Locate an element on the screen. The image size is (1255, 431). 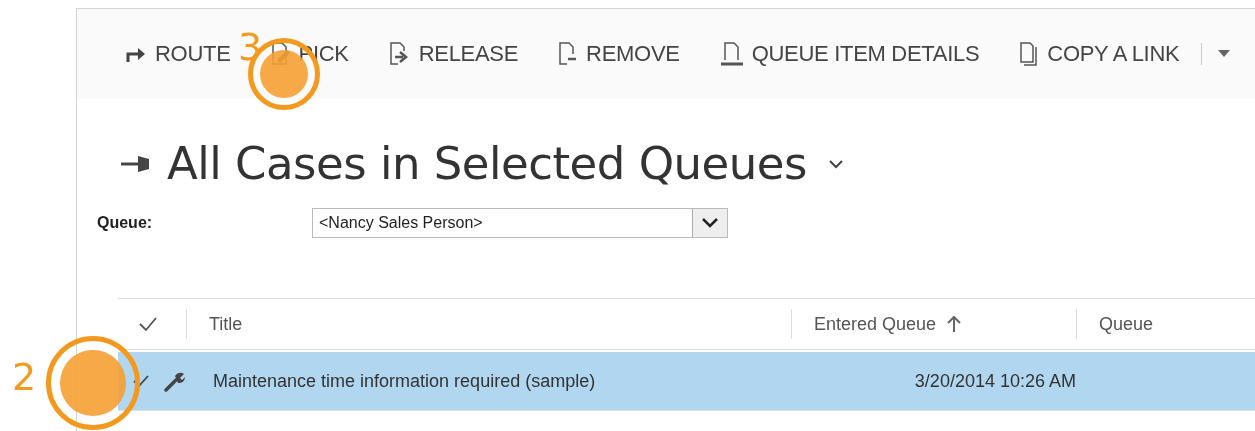
document-icon is located at coordinates (731, 54).